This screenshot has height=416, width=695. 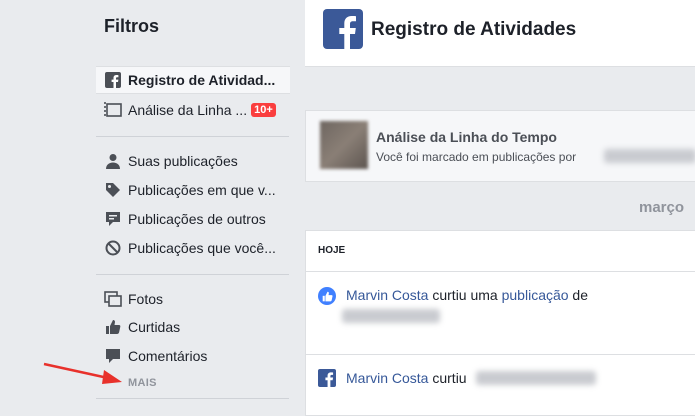 I want to click on photos-icon, so click(x=113, y=299).